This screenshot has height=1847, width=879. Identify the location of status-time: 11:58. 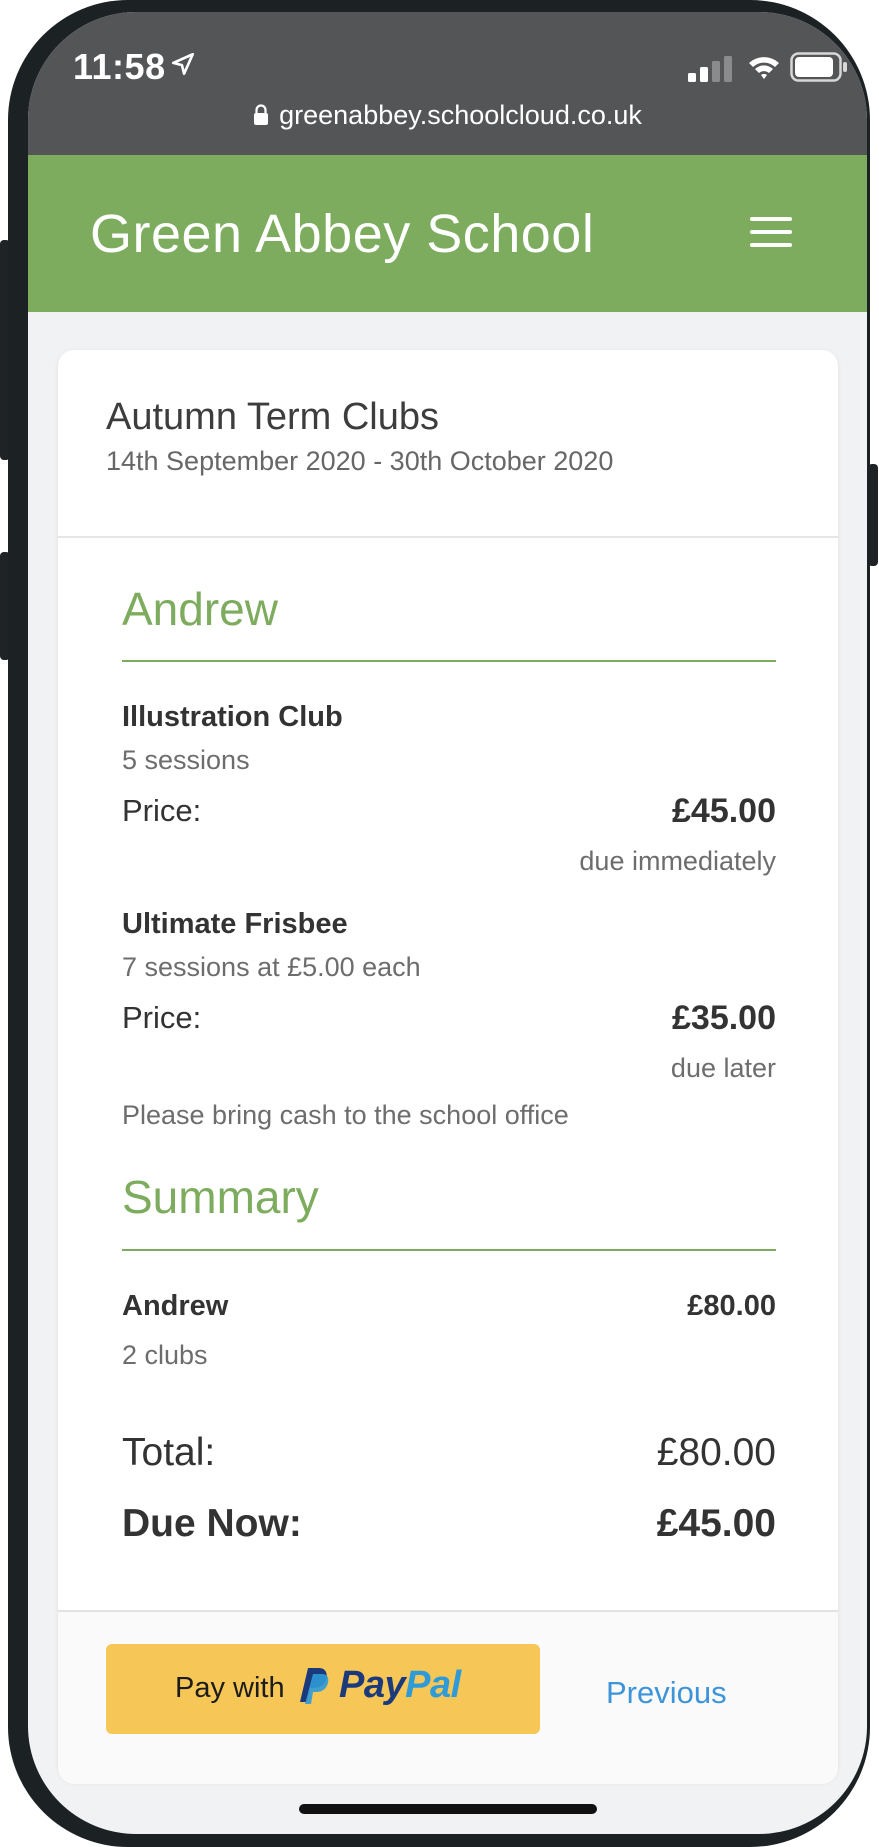
(119, 66).